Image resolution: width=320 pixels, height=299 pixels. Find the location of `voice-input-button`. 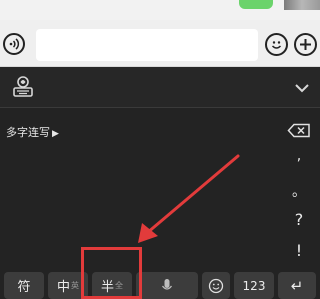

voice-input-button is located at coordinates (14, 44).